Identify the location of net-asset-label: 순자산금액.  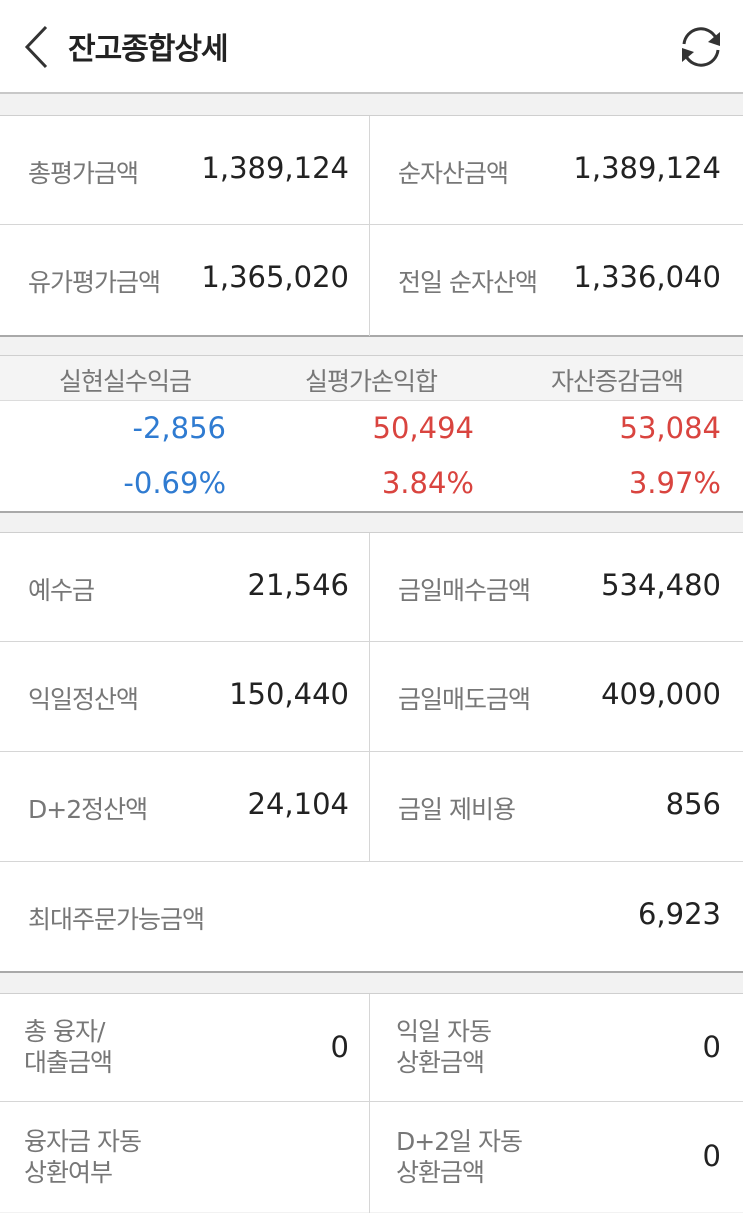
(453, 173).